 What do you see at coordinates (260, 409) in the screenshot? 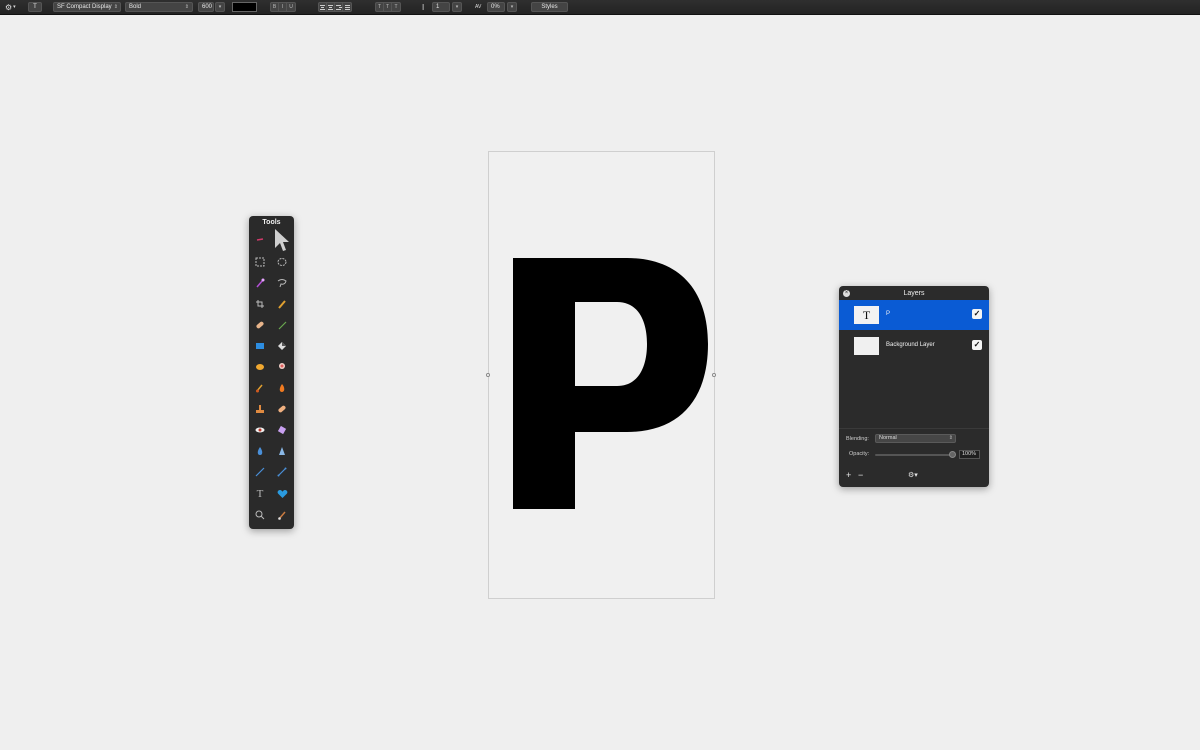
I see `clone-stamp-icon` at bounding box center [260, 409].